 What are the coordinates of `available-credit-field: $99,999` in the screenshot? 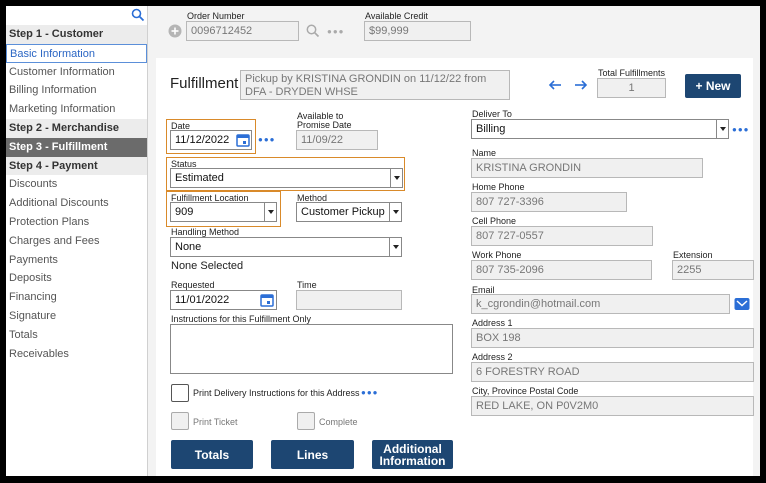 It's located at (417, 31).